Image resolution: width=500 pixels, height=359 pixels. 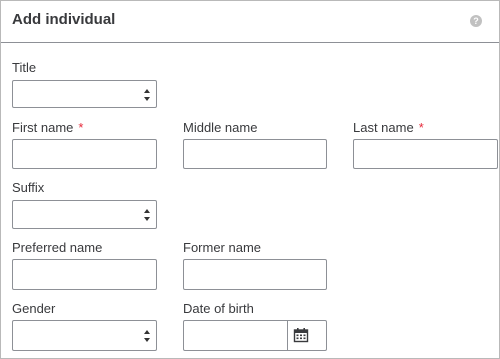 What do you see at coordinates (57, 247) in the screenshot?
I see `preferred-name-label: Preferred name` at bounding box center [57, 247].